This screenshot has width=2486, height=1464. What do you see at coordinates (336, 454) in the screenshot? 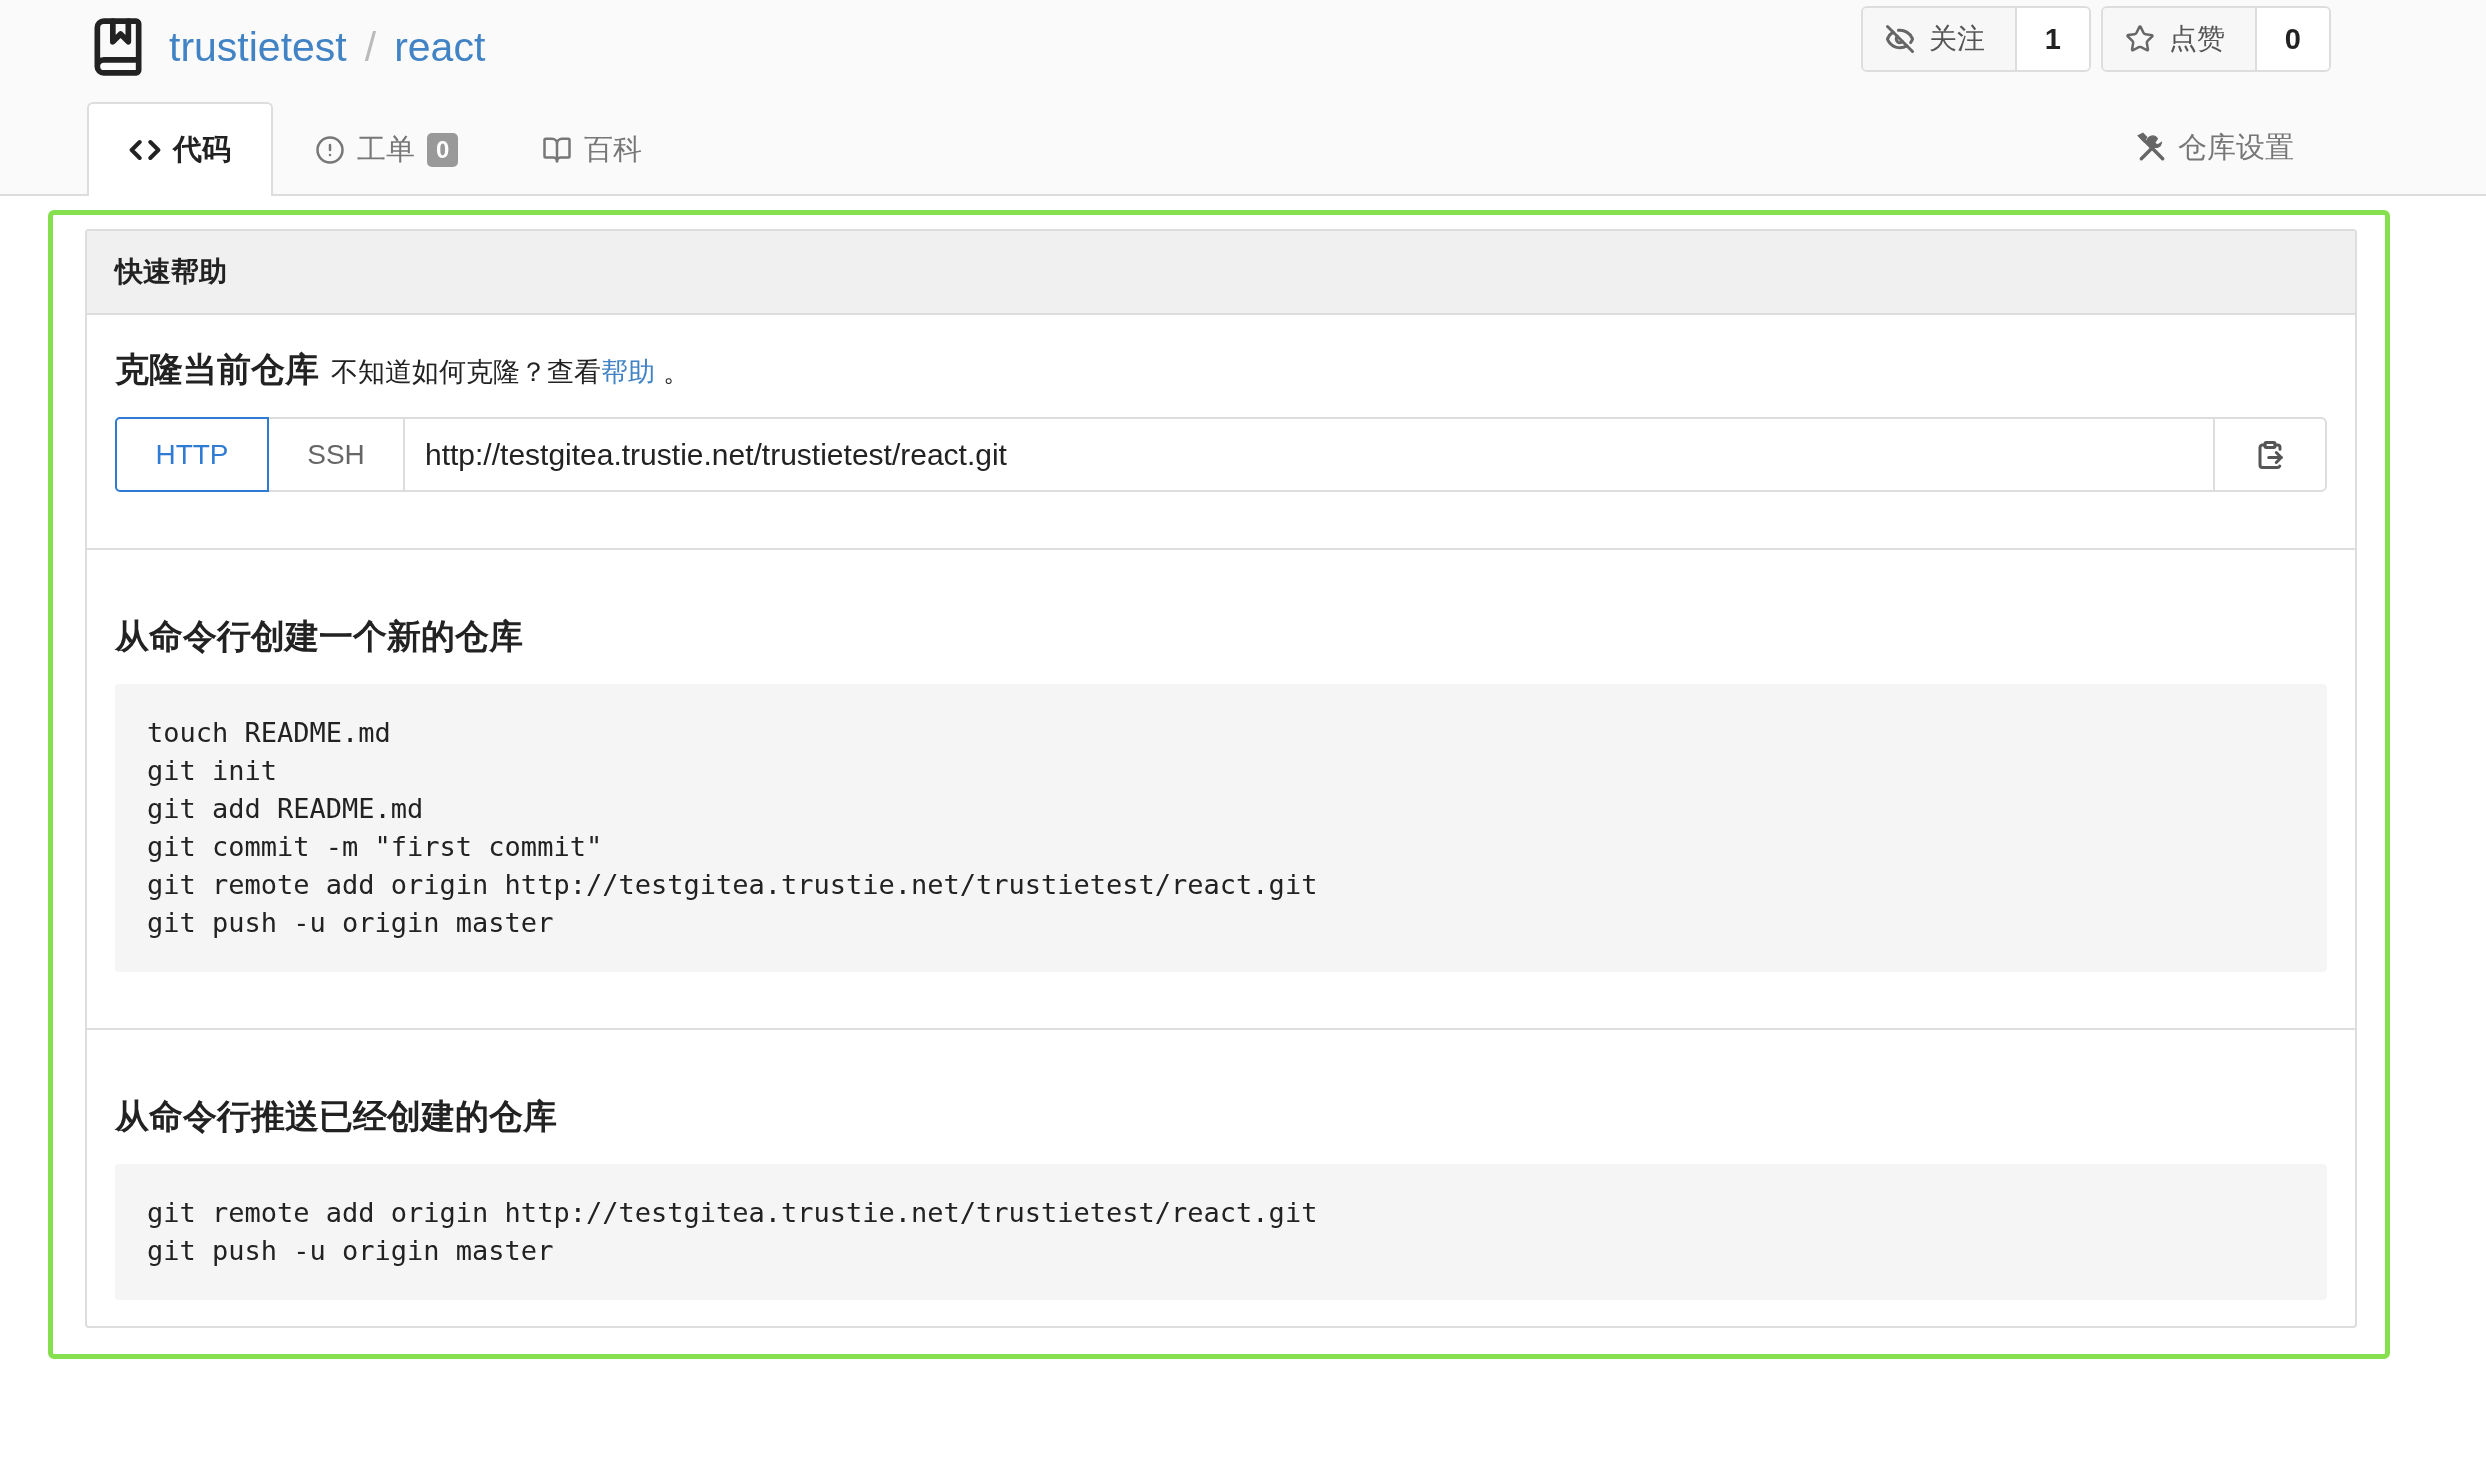
I see `protocol-button: SSH` at bounding box center [336, 454].